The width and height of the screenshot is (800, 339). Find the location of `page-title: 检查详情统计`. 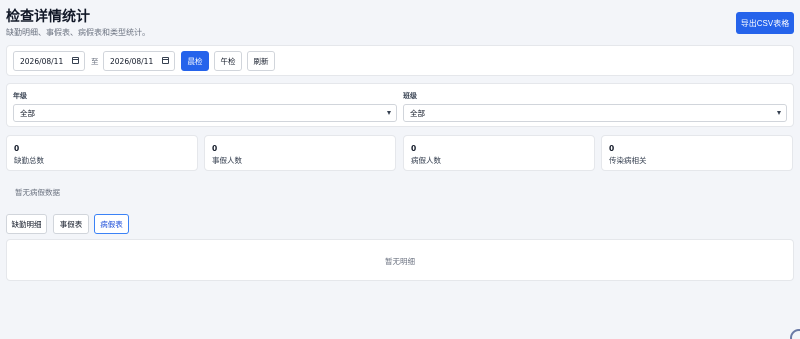

page-title: 检查详情统计 is located at coordinates (48, 17).